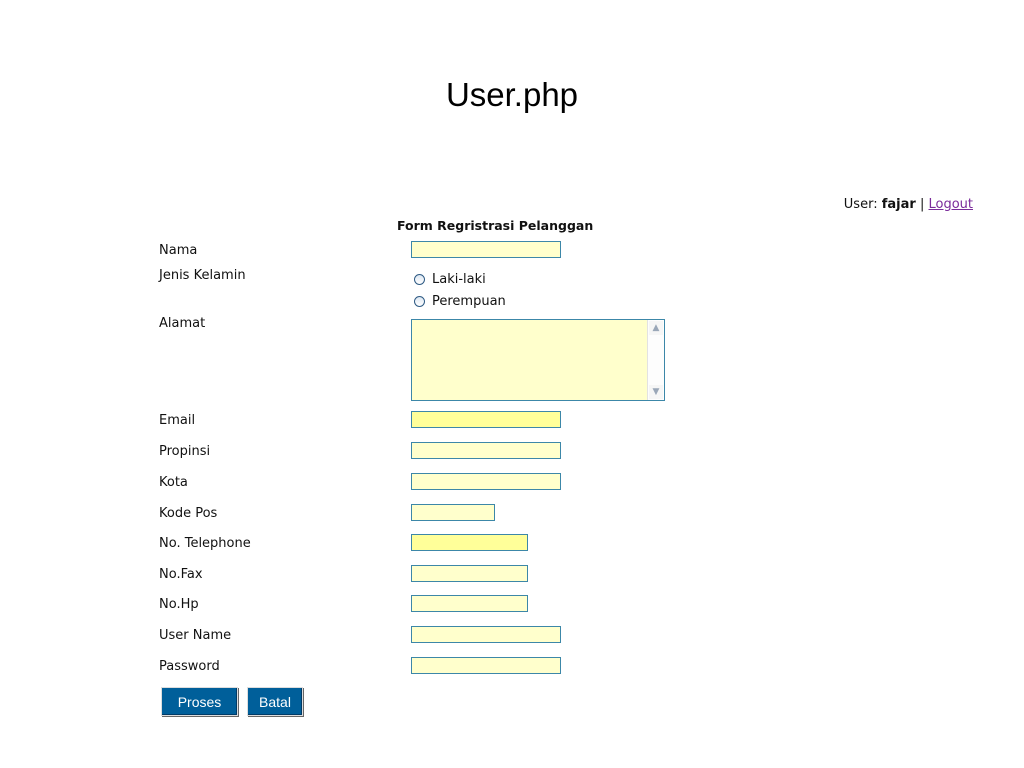  Describe the element at coordinates (486, 249) in the screenshot. I see `nama-input` at that location.